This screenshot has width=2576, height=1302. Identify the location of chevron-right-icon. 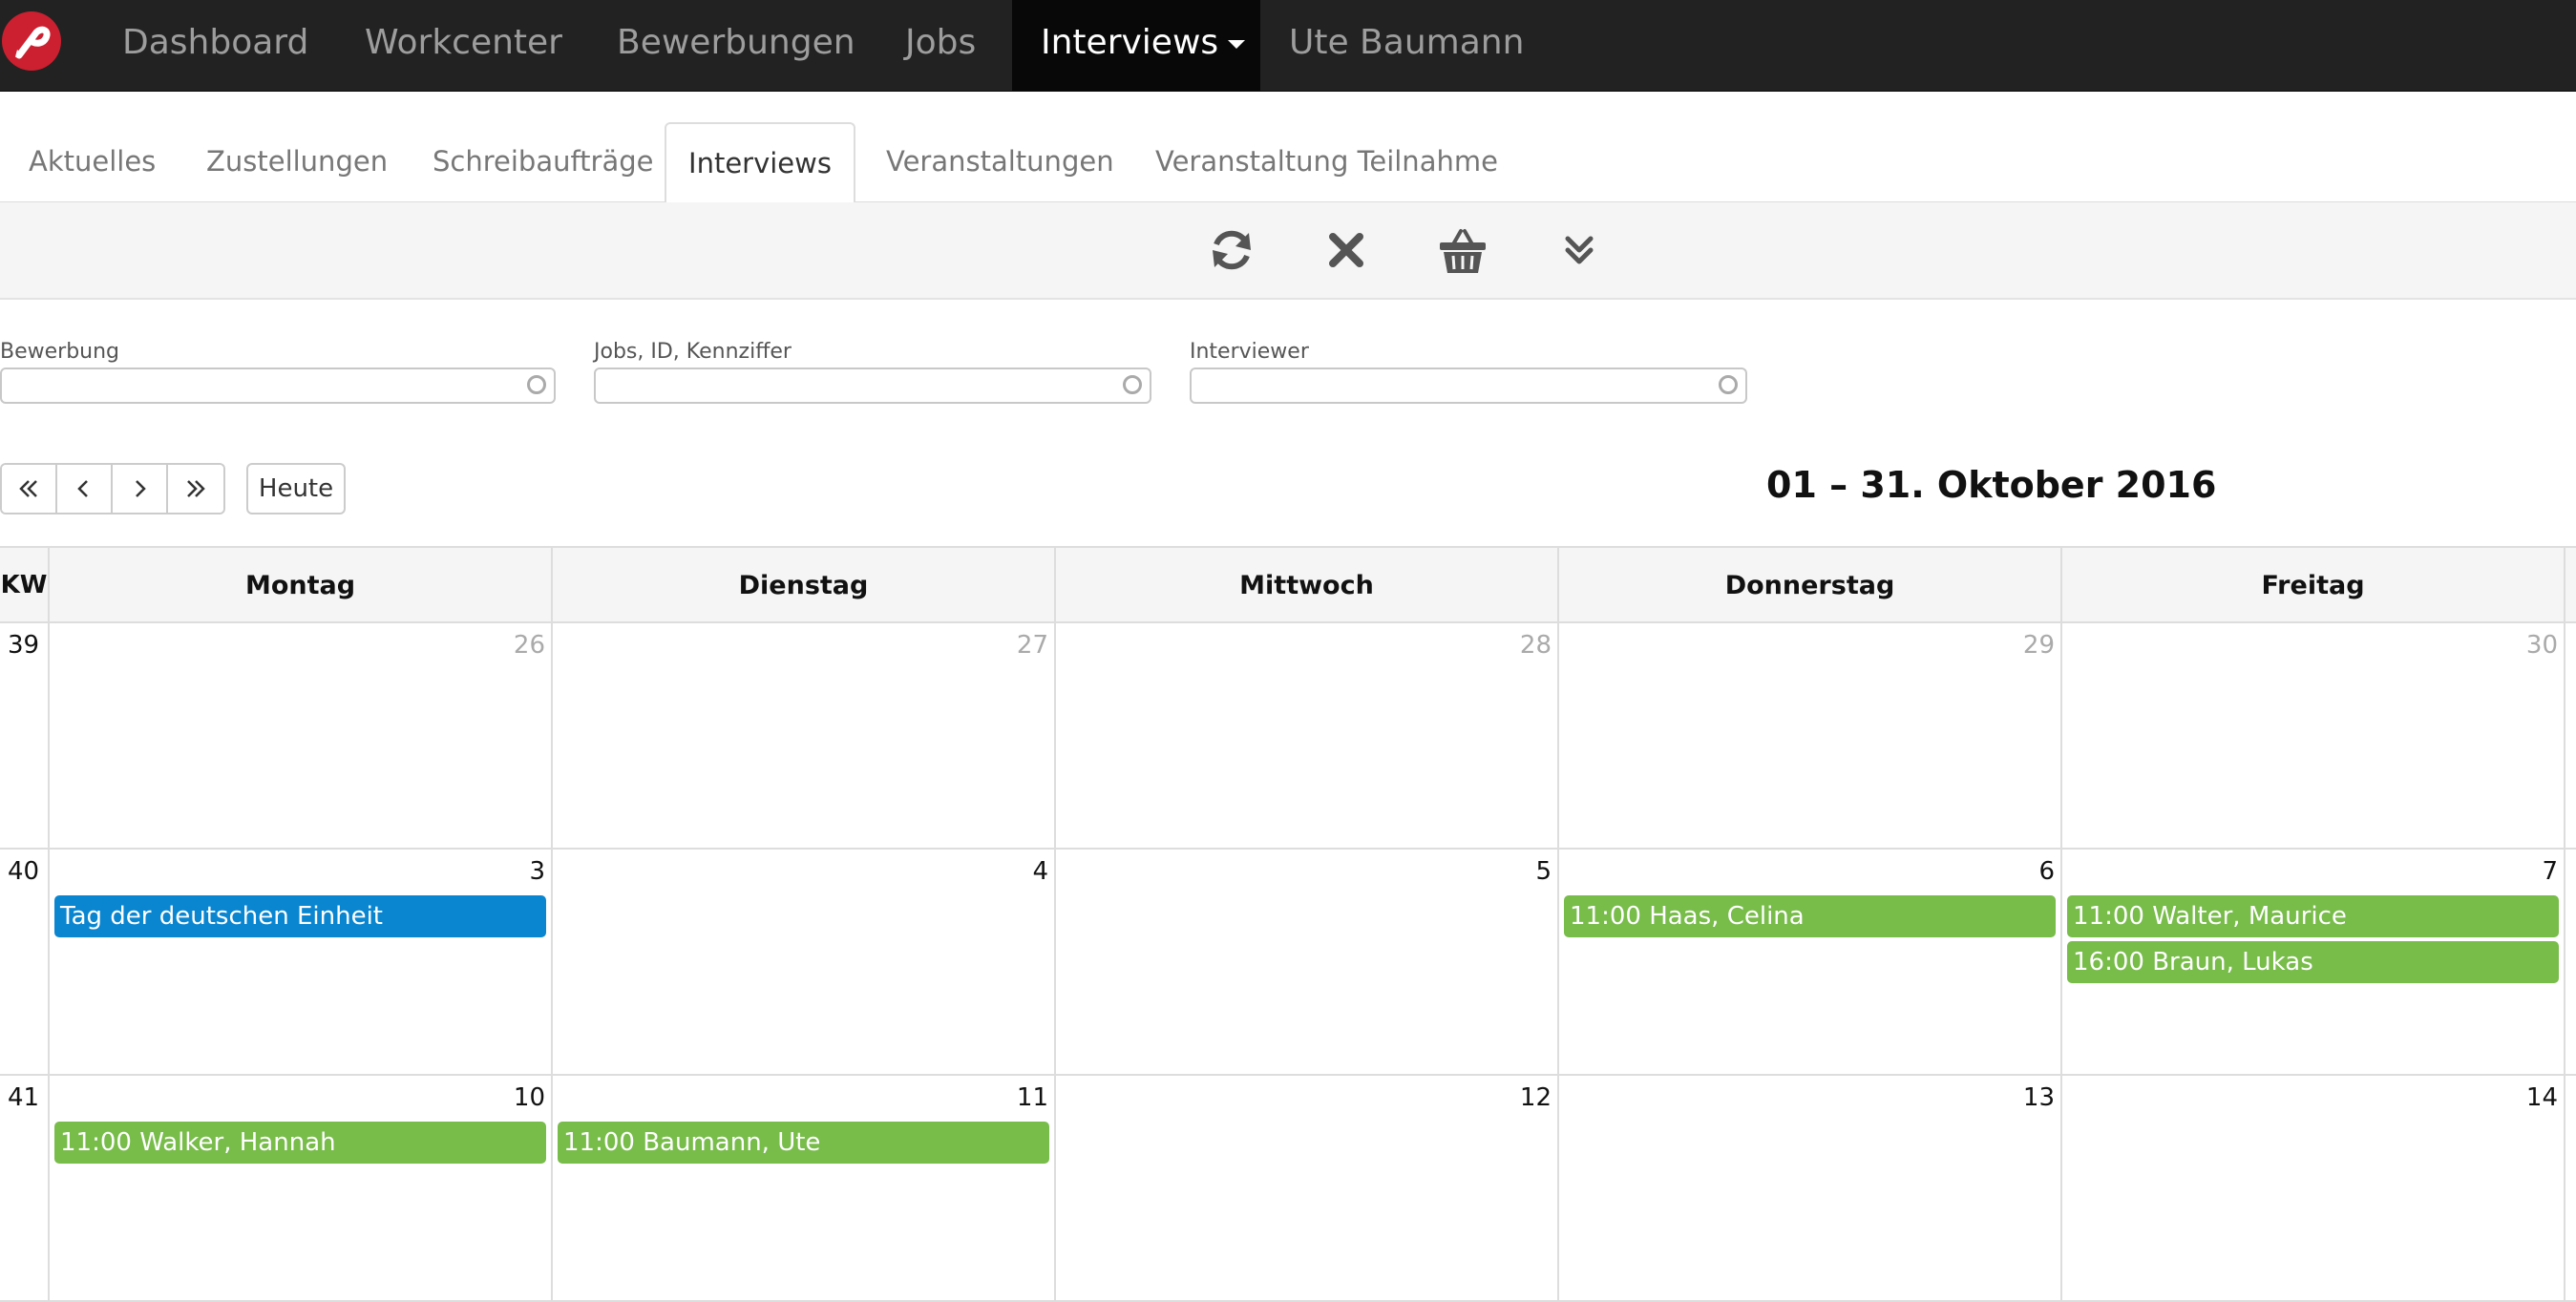
(141, 489).